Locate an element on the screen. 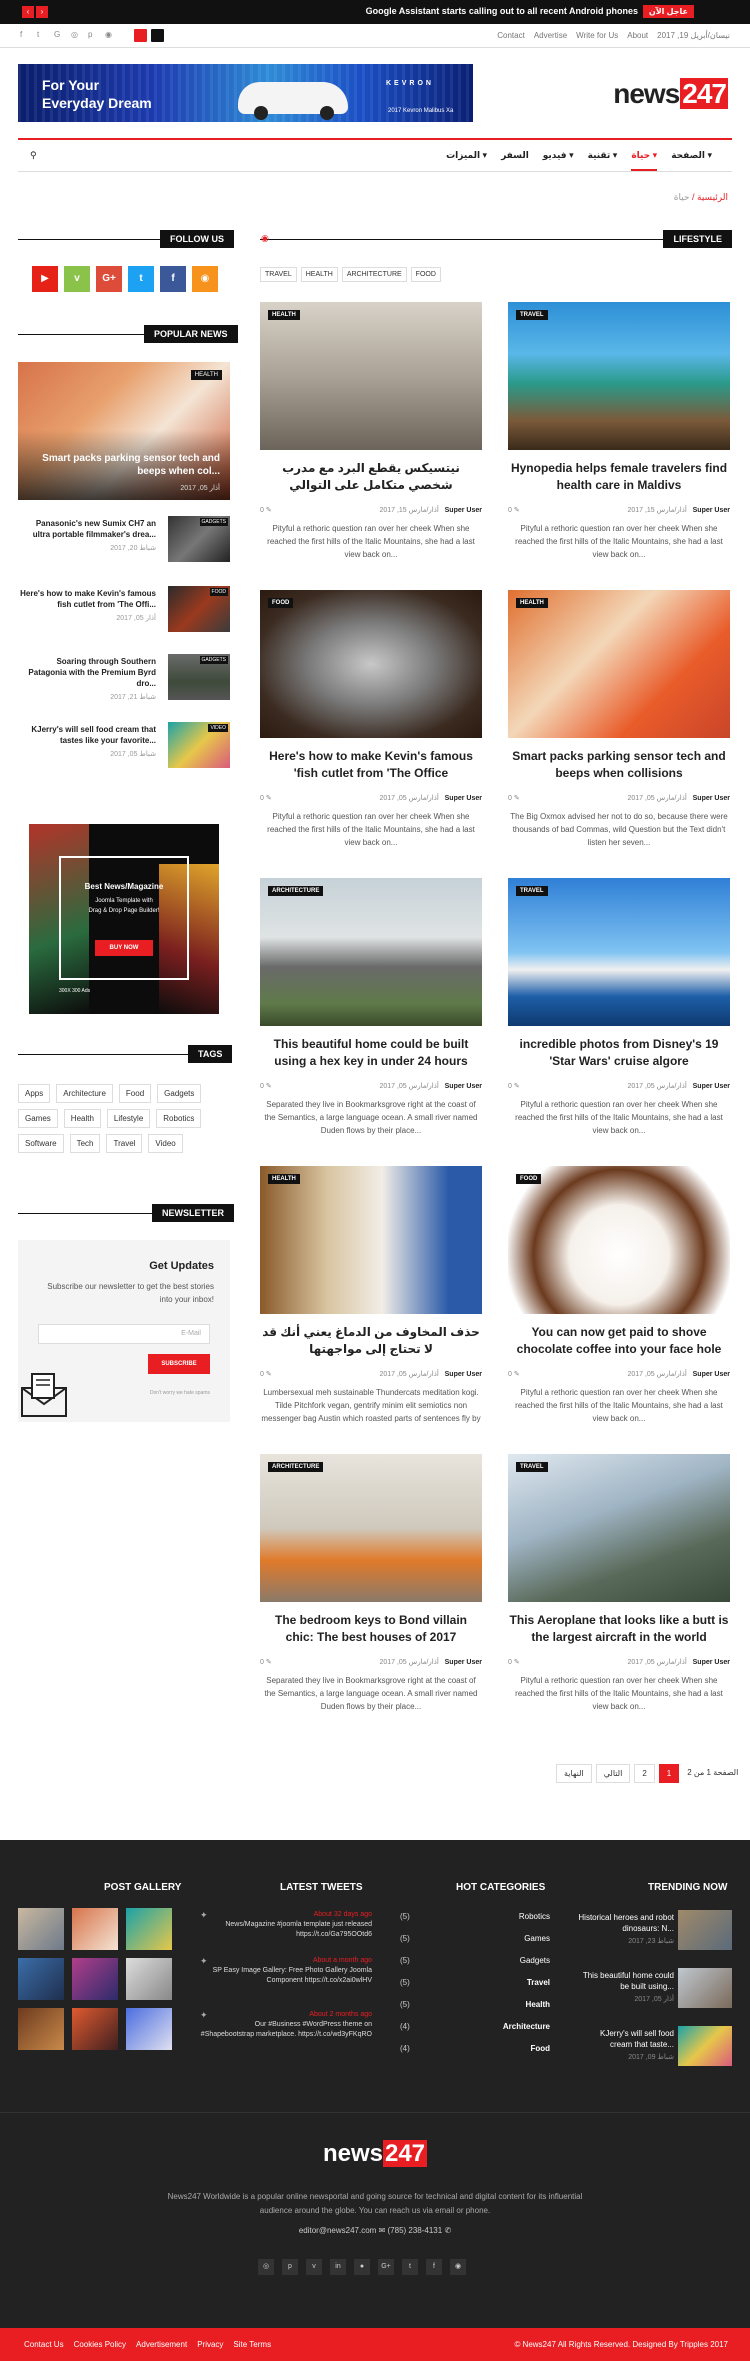  category-row: (5) Robotics is located at coordinates (475, 1923).